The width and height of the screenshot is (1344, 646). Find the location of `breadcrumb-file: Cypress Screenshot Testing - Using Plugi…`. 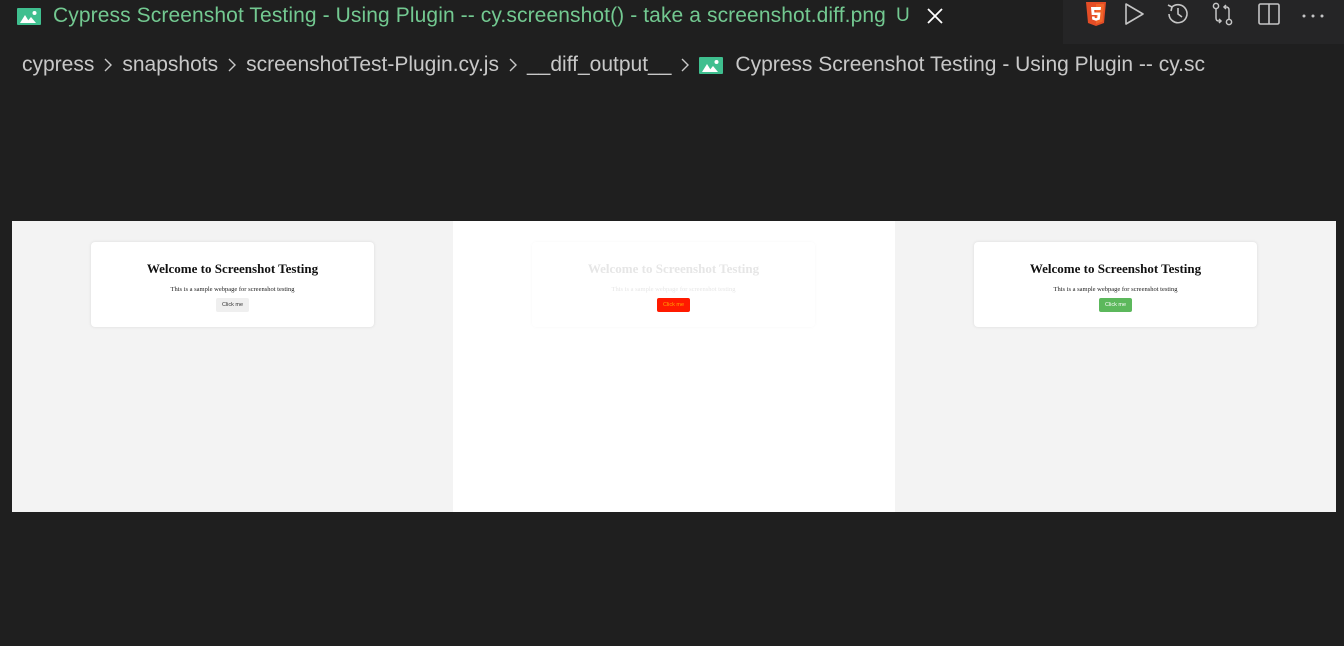

breadcrumb-file: Cypress Screenshot Testing - Using Plugi… is located at coordinates (970, 65).